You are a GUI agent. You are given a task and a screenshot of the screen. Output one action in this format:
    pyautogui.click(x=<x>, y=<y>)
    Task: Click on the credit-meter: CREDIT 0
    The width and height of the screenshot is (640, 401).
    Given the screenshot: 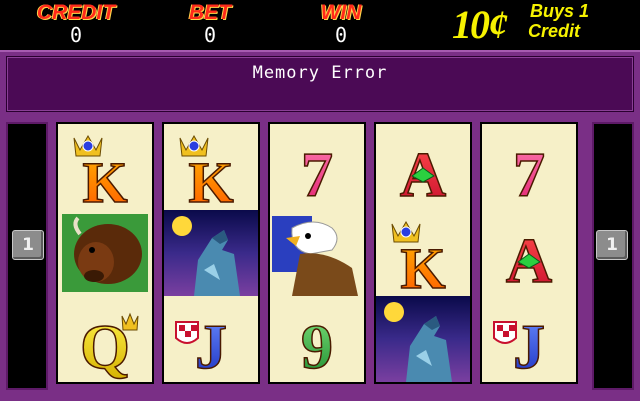 What is the action you would take?
    pyautogui.click(x=76, y=24)
    